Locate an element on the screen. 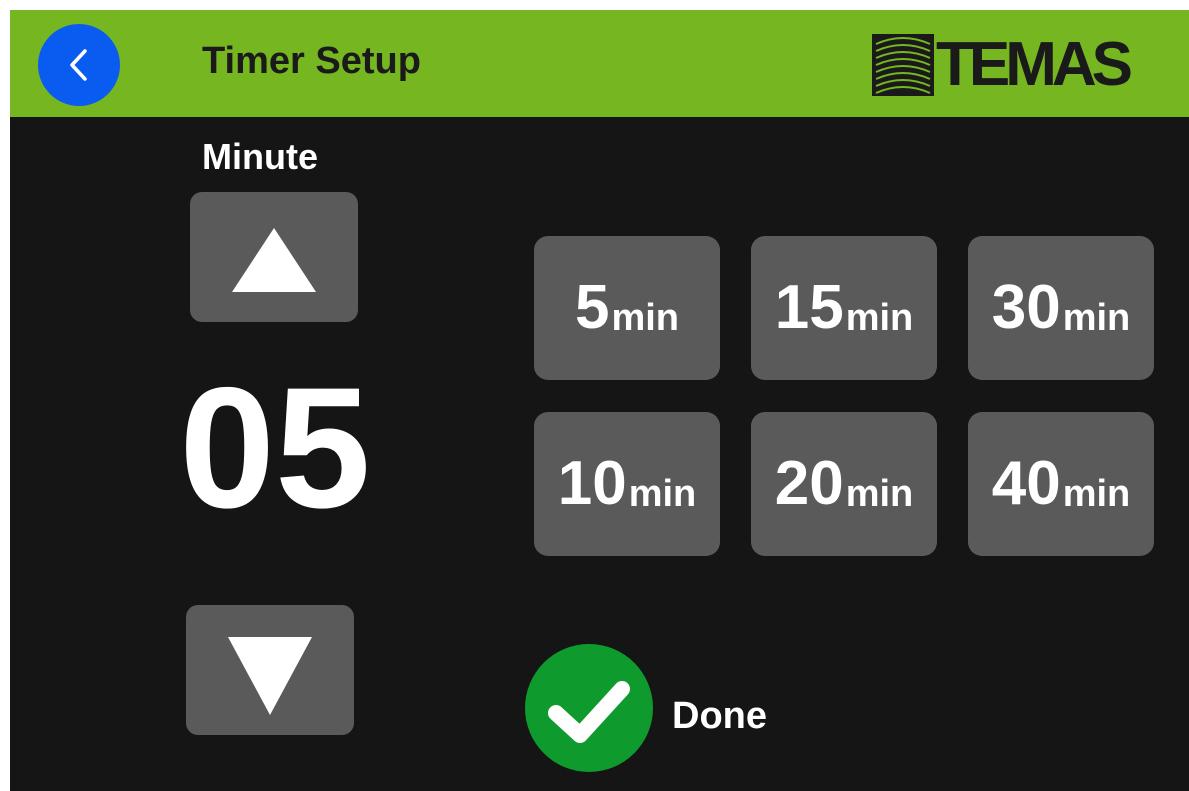  preset-30min-button: 30 min is located at coordinates (1061, 308).